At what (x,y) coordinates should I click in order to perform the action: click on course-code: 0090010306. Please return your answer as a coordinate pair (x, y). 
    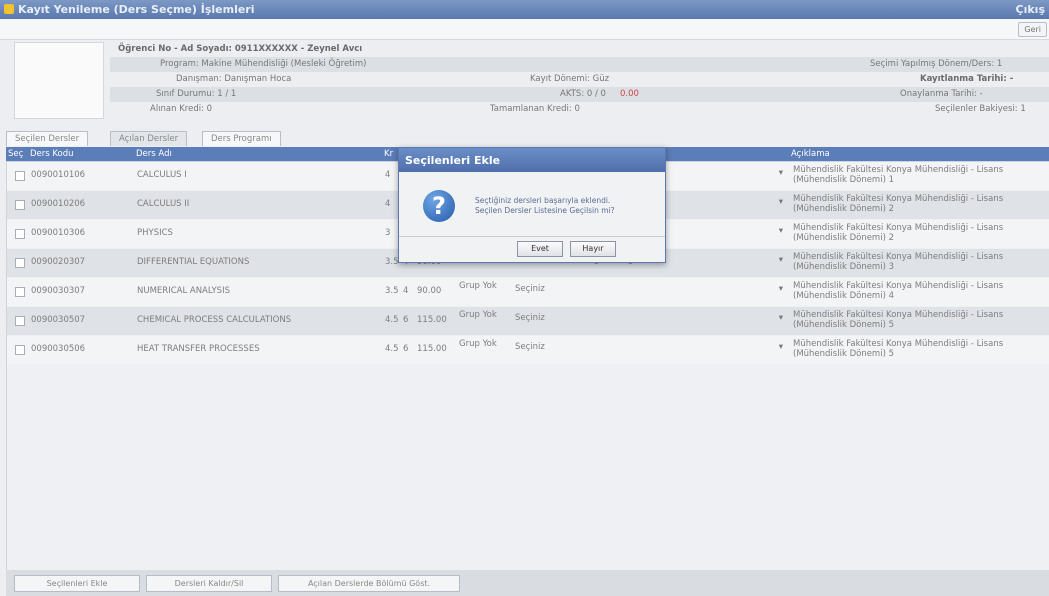
    Looking at the image, I should click on (58, 233).